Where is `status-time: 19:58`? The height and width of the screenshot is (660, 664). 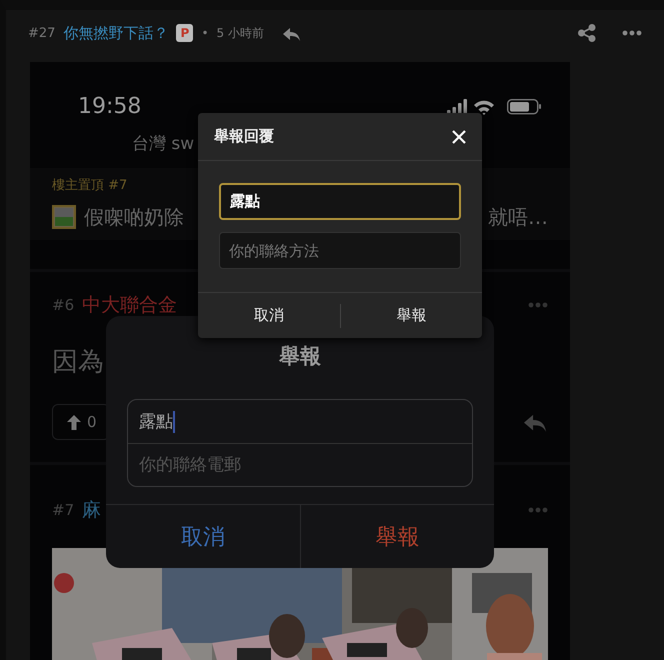 status-time: 19:58 is located at coordinates (110, 107).